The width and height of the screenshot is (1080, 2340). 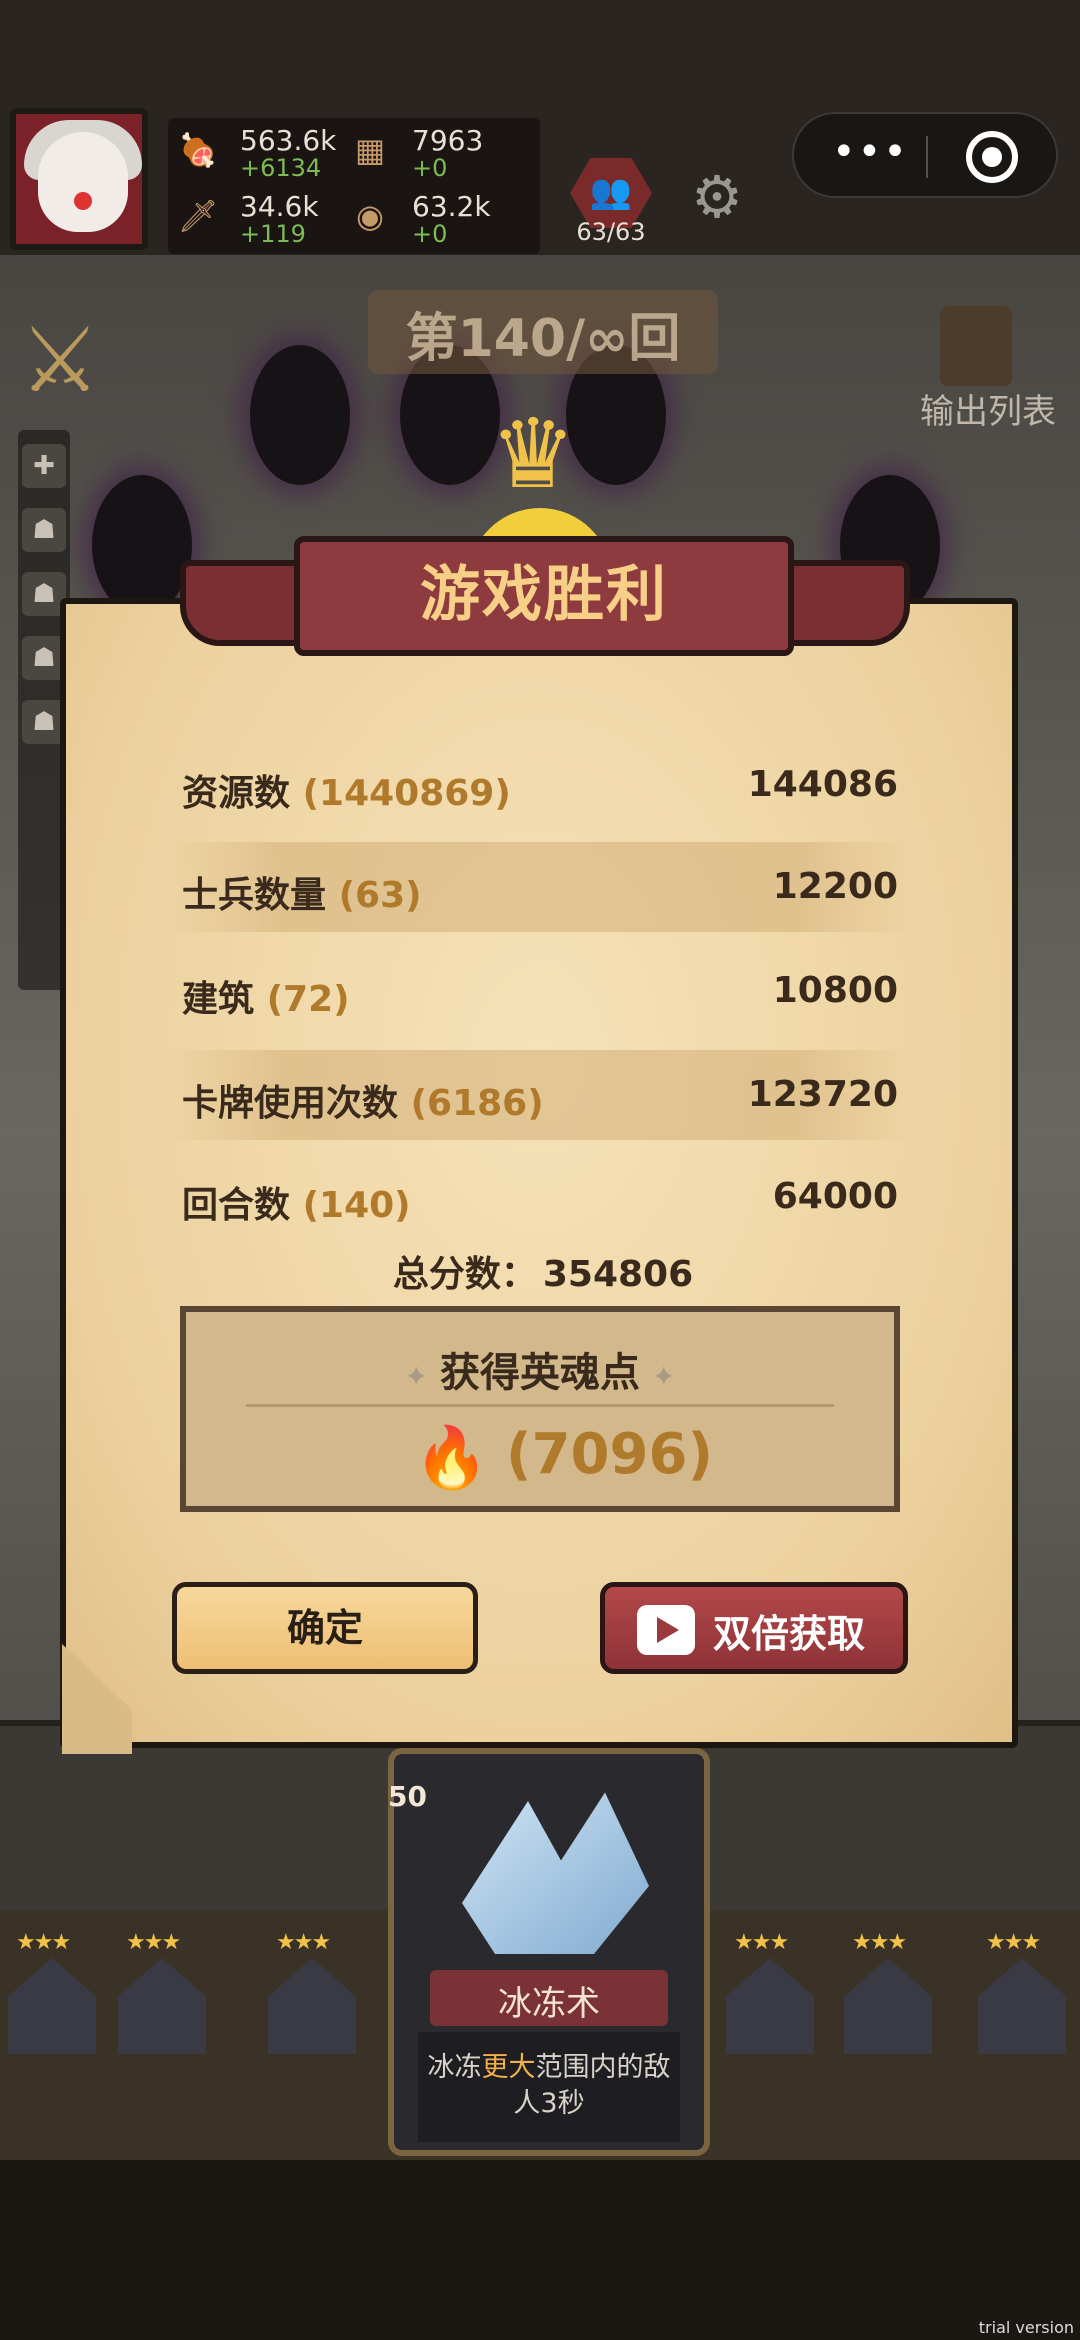 I want to click on blue-flame-icon: 🔥, so click(x=451, y=1458).